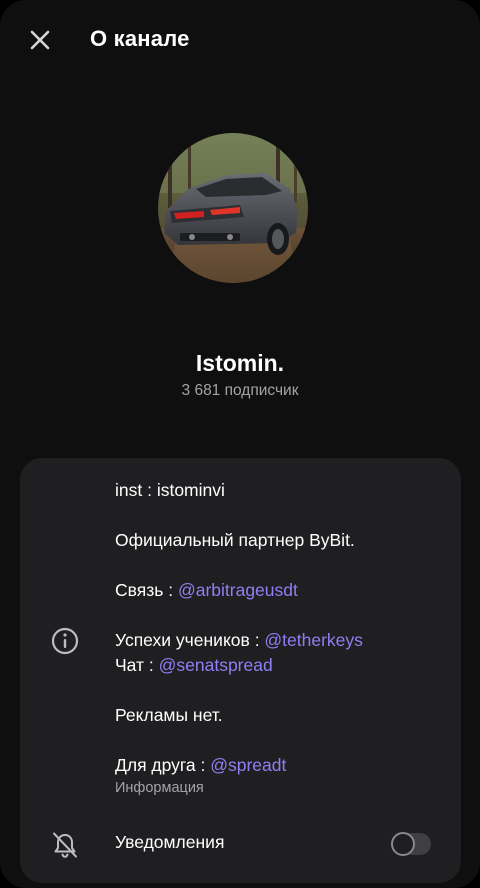 Image resolution: width=480 pixels, height=888 pixels. I want to click on avatar-car-image, so click(233, 208).